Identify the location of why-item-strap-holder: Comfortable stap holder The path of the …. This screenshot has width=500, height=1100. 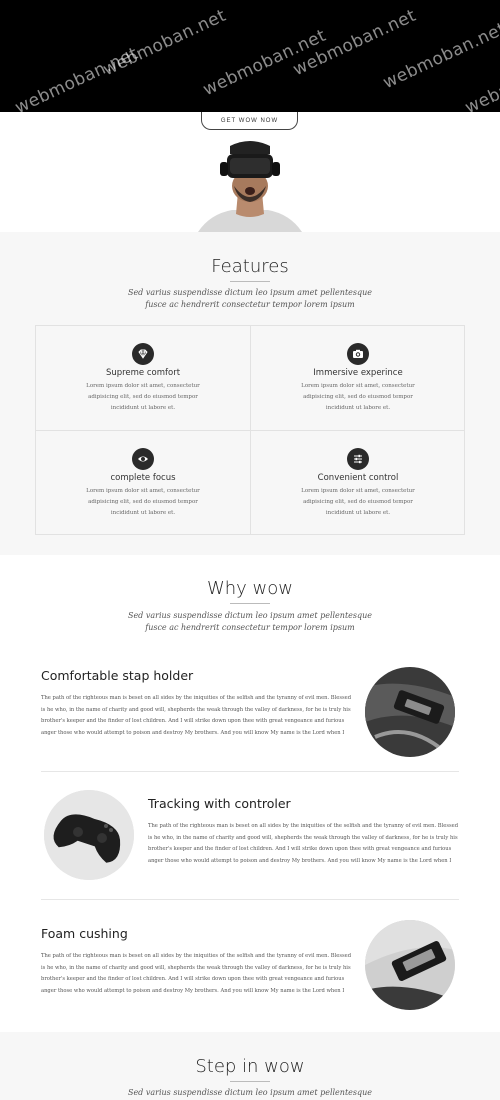
(250, 715).